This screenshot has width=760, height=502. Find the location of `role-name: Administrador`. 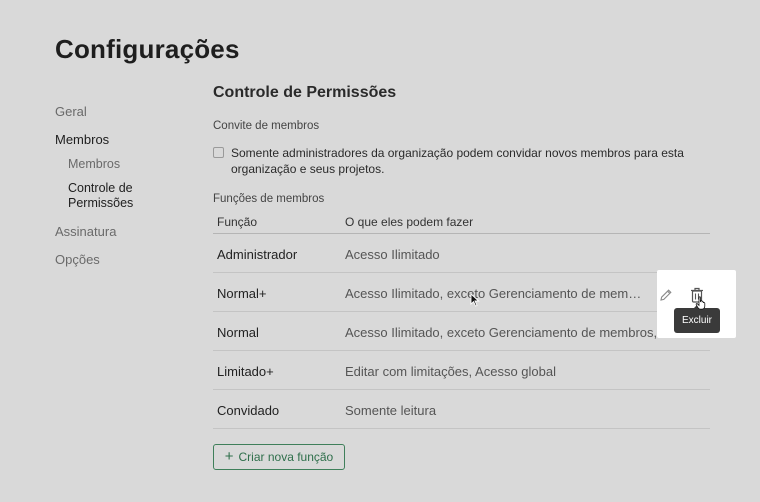

role-name: Administrador is located at coordinates (257, 254).